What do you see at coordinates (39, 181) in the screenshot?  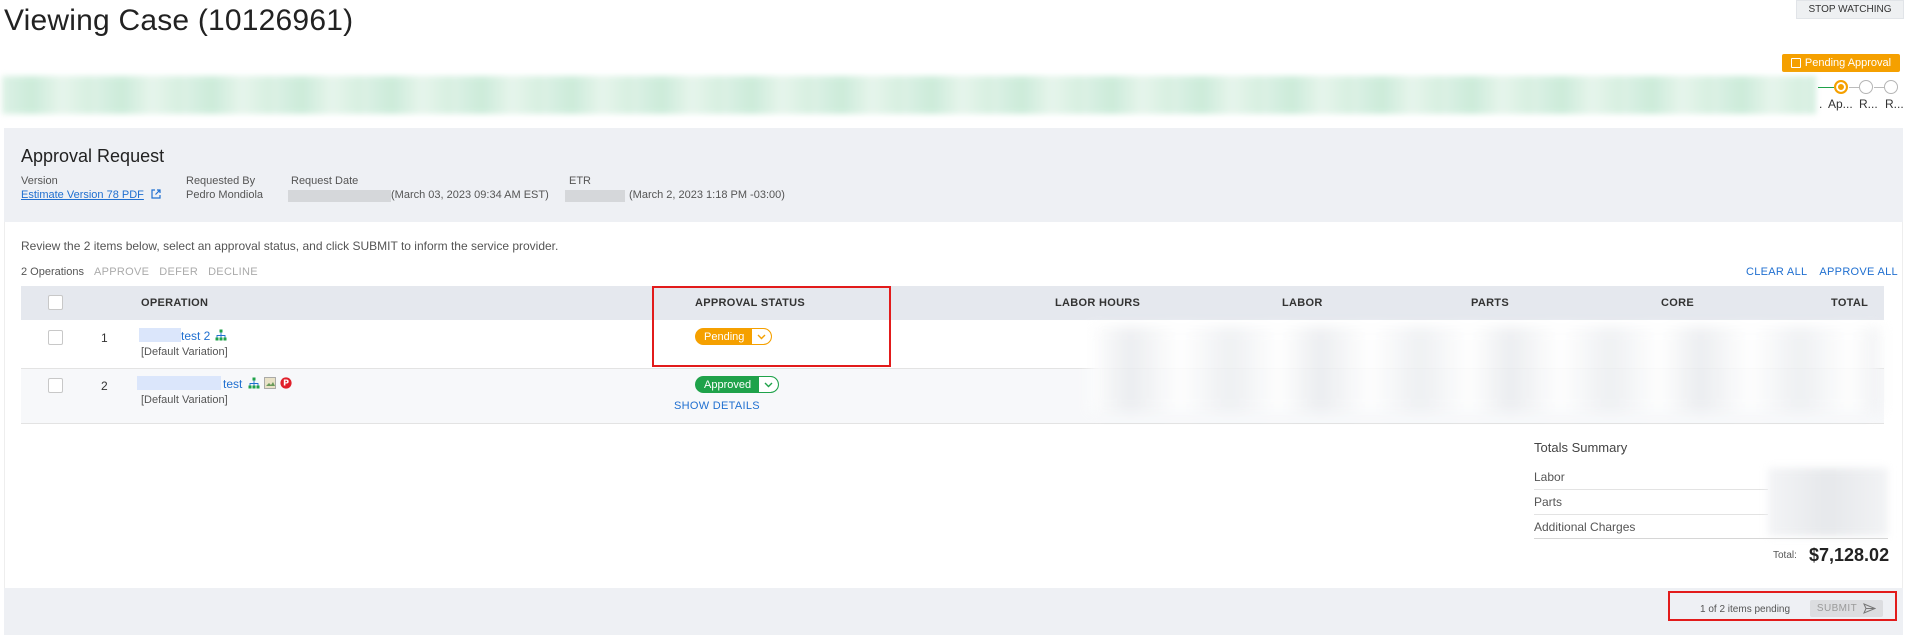 I see `version-label: Version` at bounding box center [39, 181].